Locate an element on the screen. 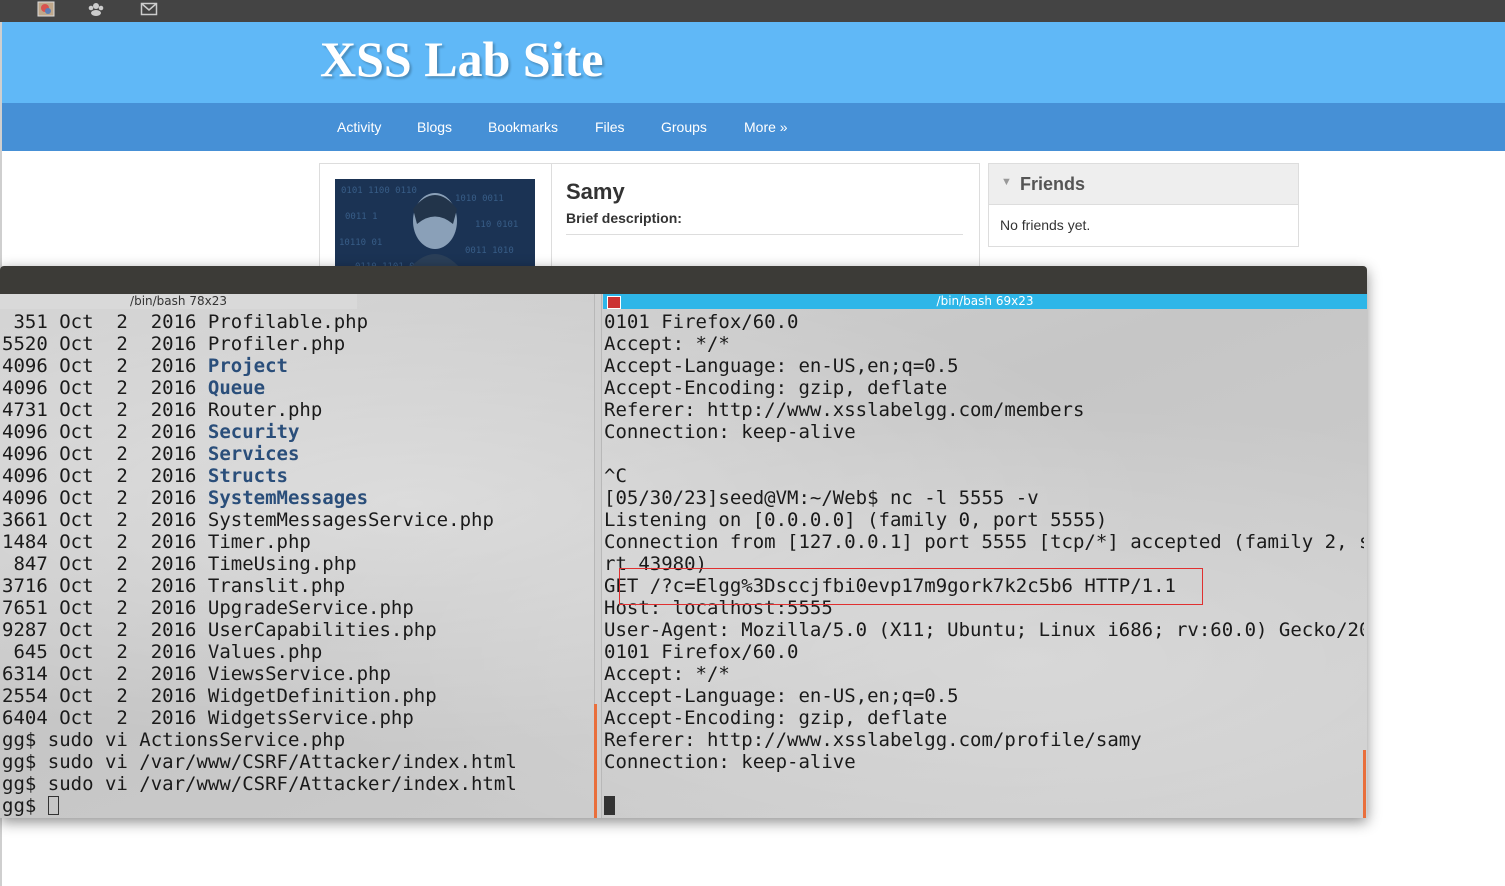 Image resolution: width=1505 pixels, height=886 pixels. terminal-line-meta: 645 Oct 2 2016 is located at coordinates (105, 652).